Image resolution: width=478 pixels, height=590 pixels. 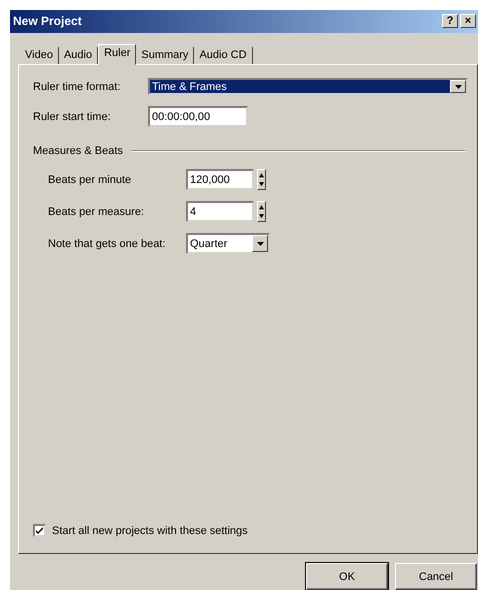 What do you see at coordinates (228, 243) in the screenshot?
I see `note-dropdown: Quarter` at bounding box center [228, 243].